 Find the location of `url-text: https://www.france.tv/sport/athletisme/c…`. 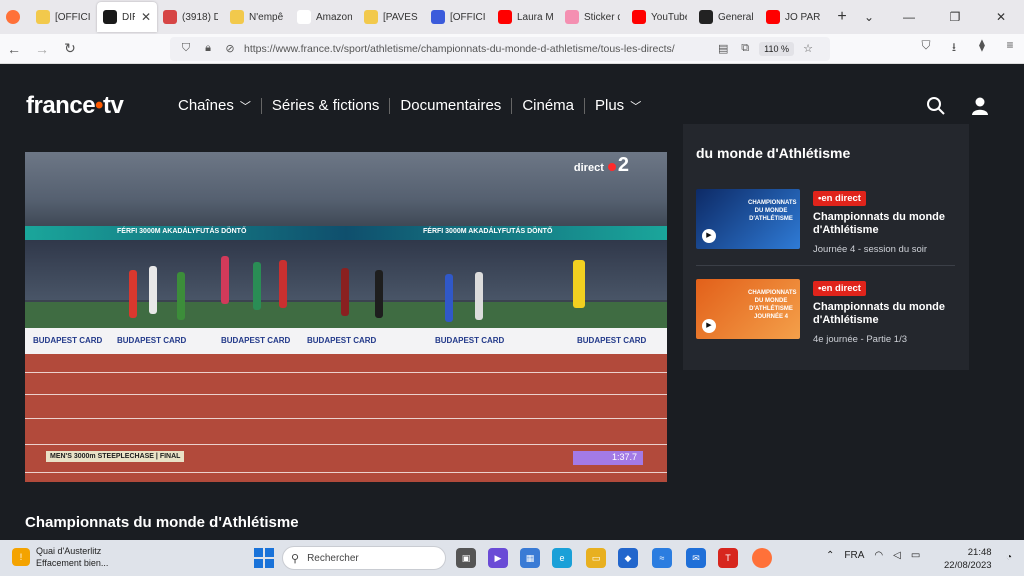

url-text: https://www.france.tv/sport/athletisme/c… is located at coordinates (479, 49).